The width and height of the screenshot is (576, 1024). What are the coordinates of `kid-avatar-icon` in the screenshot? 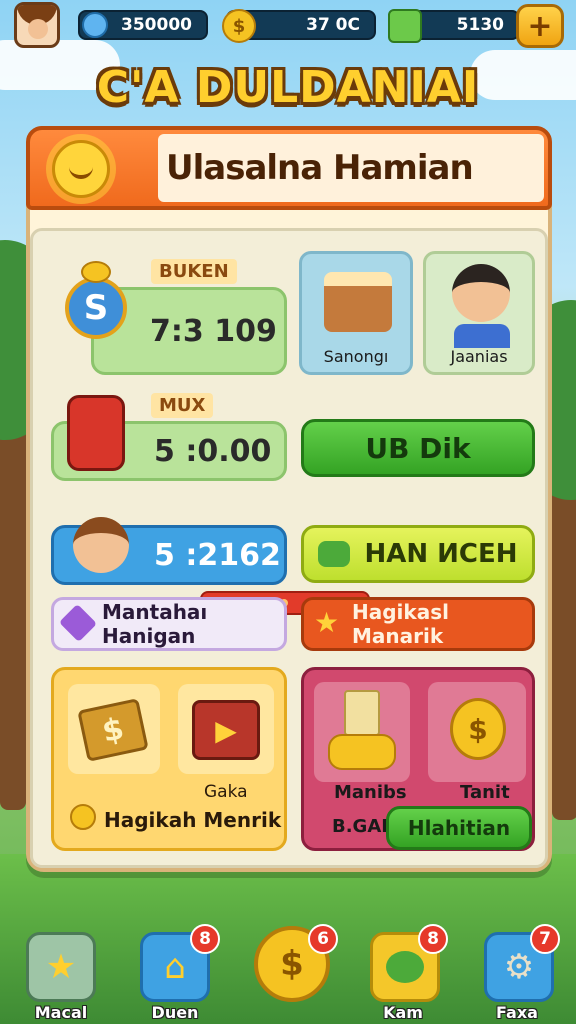 It's located at (101, 545).